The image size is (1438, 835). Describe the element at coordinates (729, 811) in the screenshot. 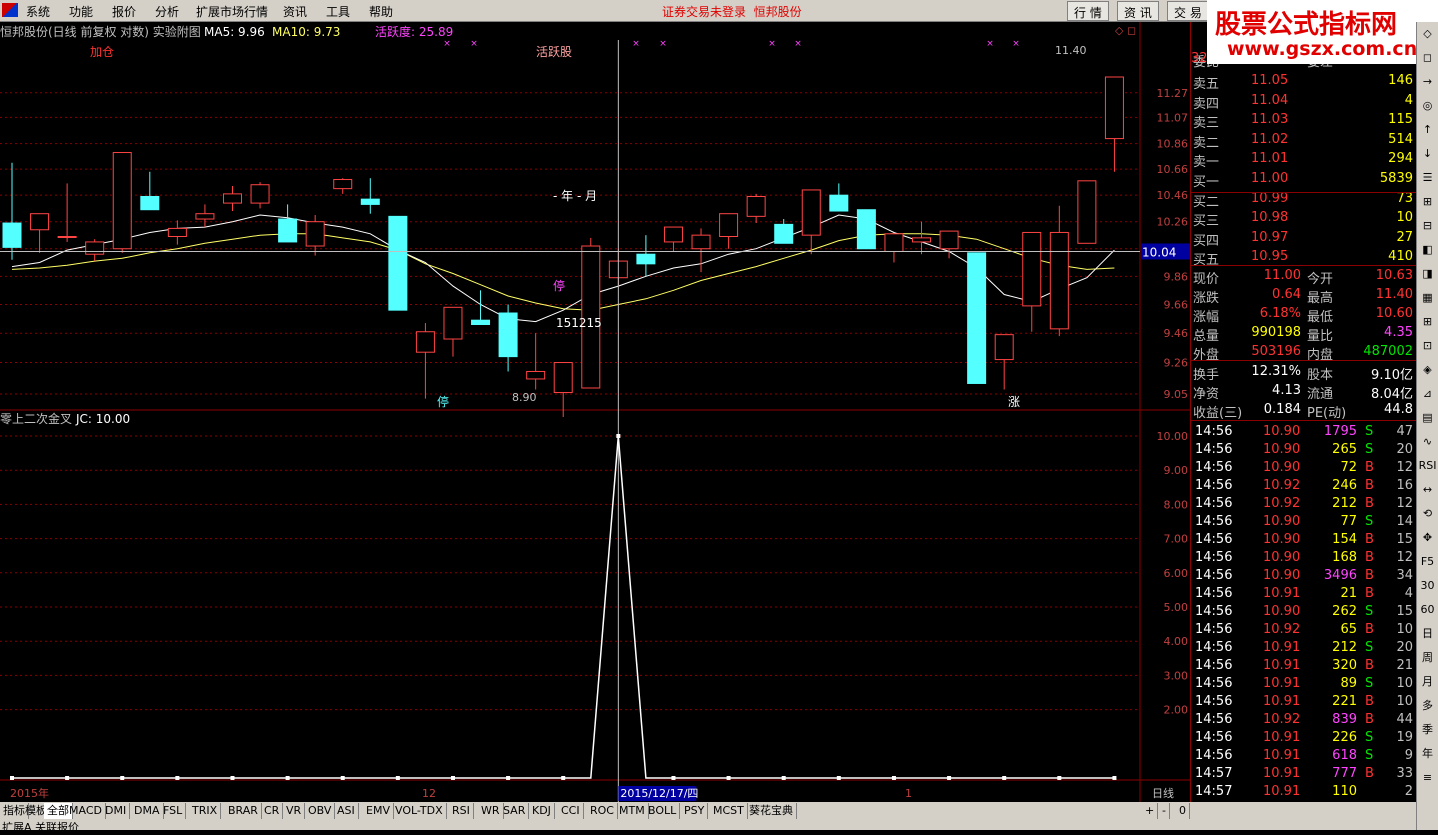

I see `indicator-tab: MCST` at that location.